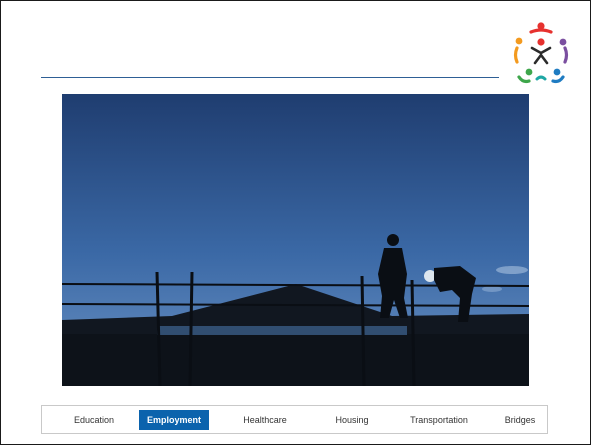  I want to click on header-divider, so click(270, 77).